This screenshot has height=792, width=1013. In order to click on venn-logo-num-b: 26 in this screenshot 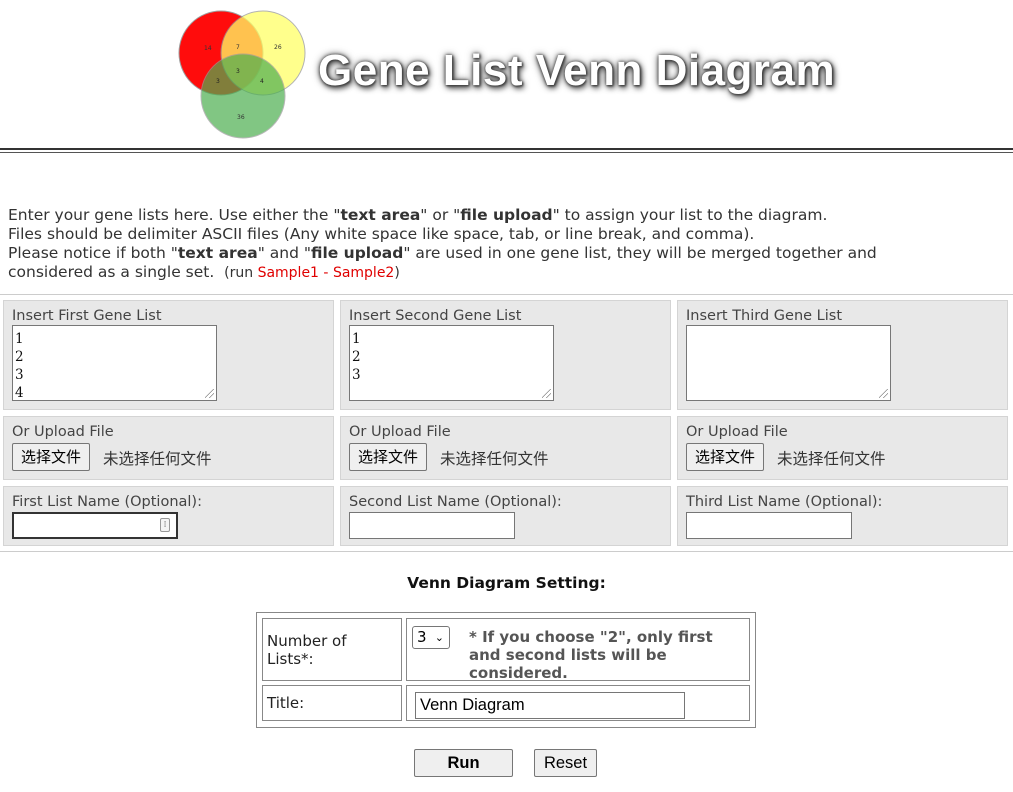, I will do `click(278, 47)`.